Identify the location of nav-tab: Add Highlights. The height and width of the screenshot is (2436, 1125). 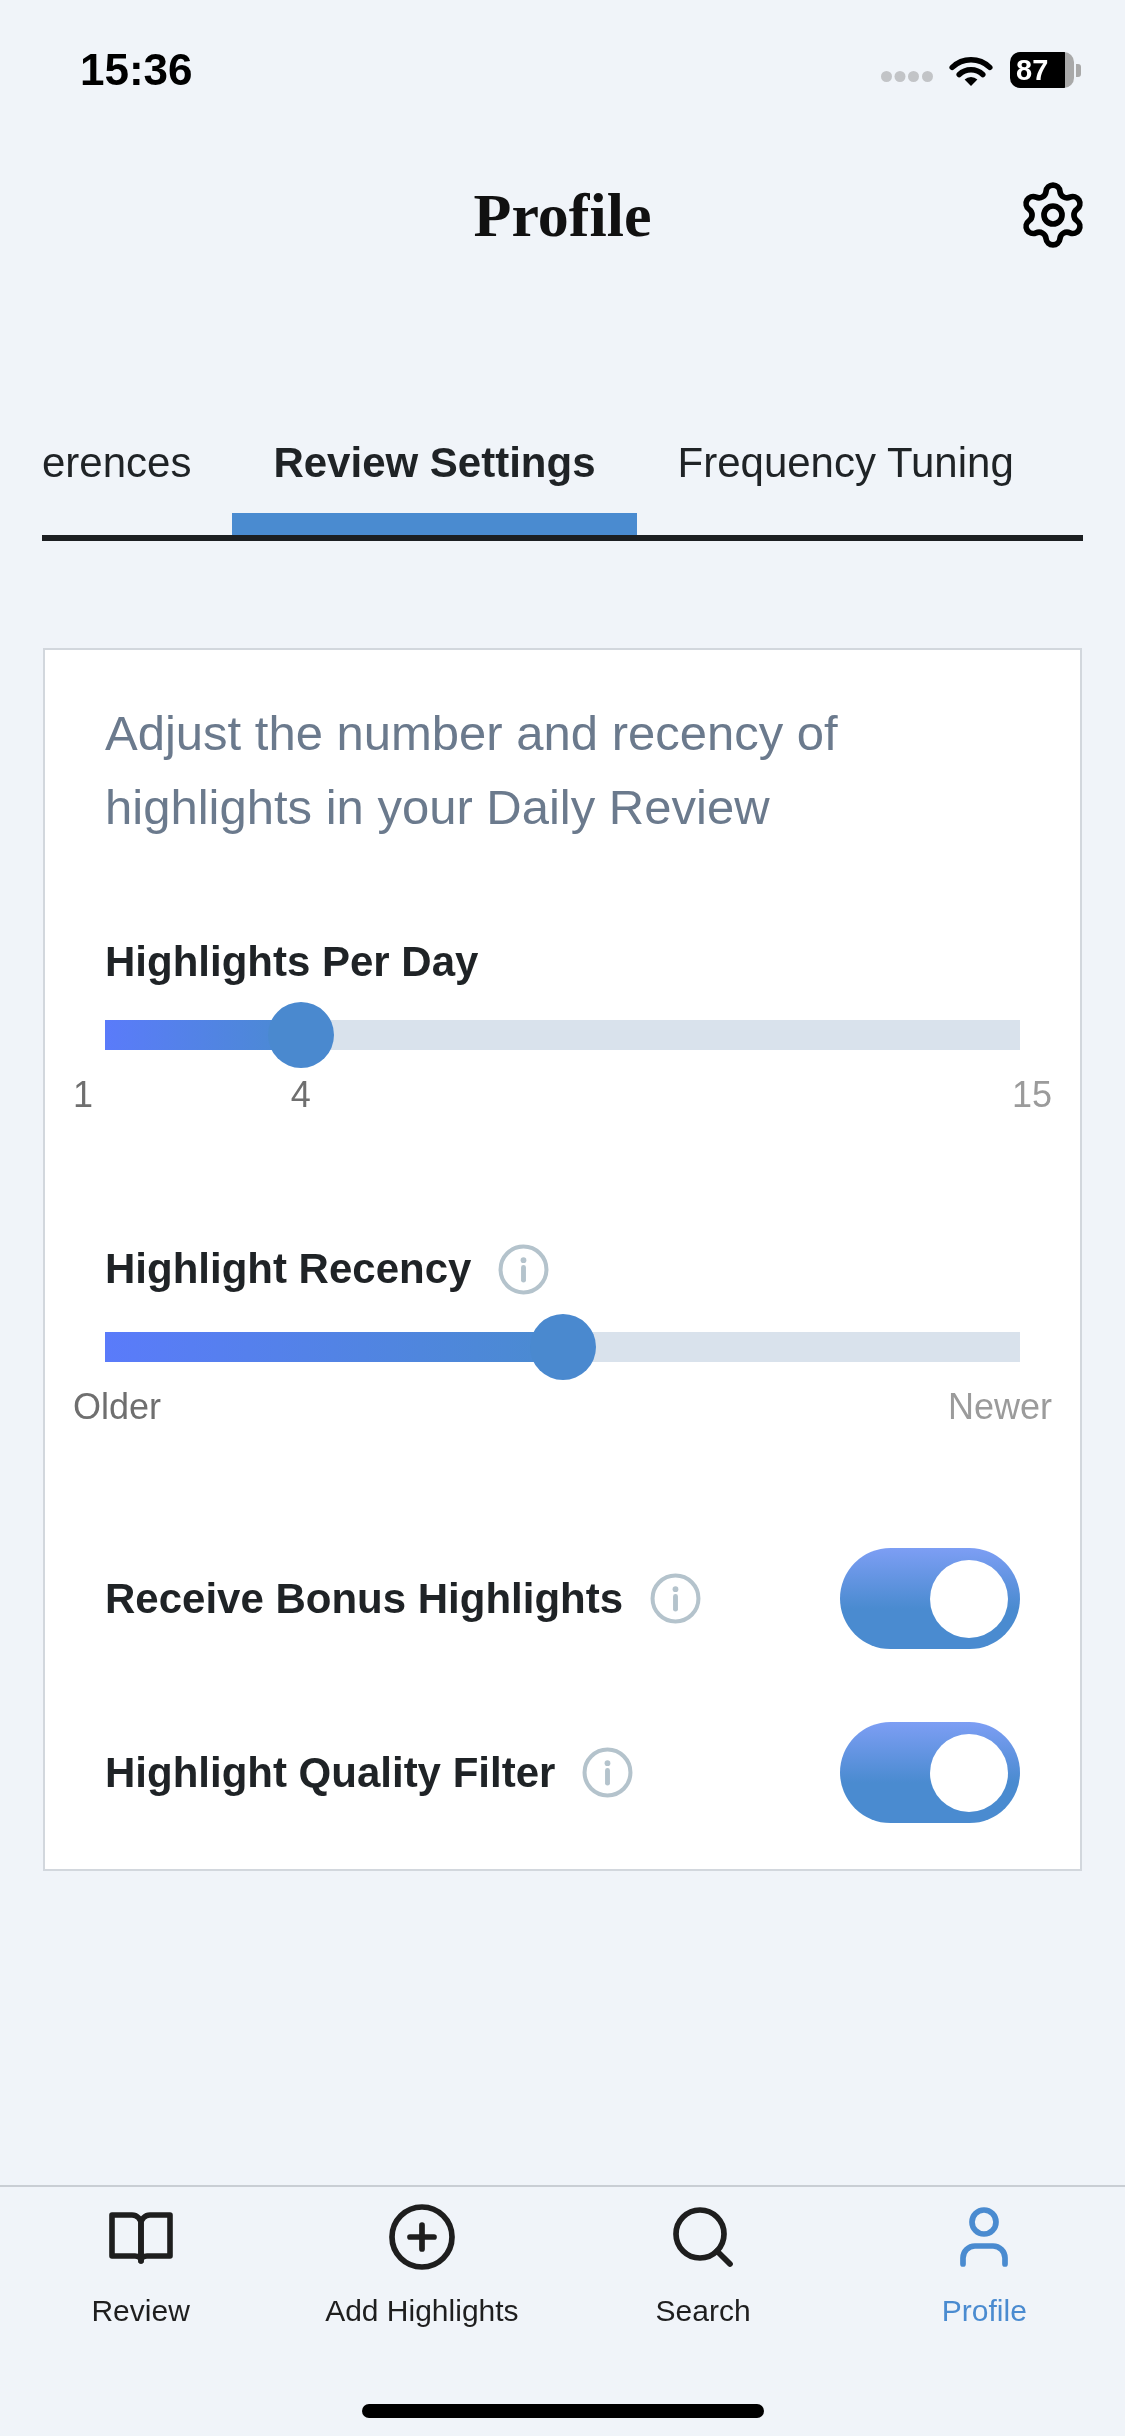
(422, 2265).